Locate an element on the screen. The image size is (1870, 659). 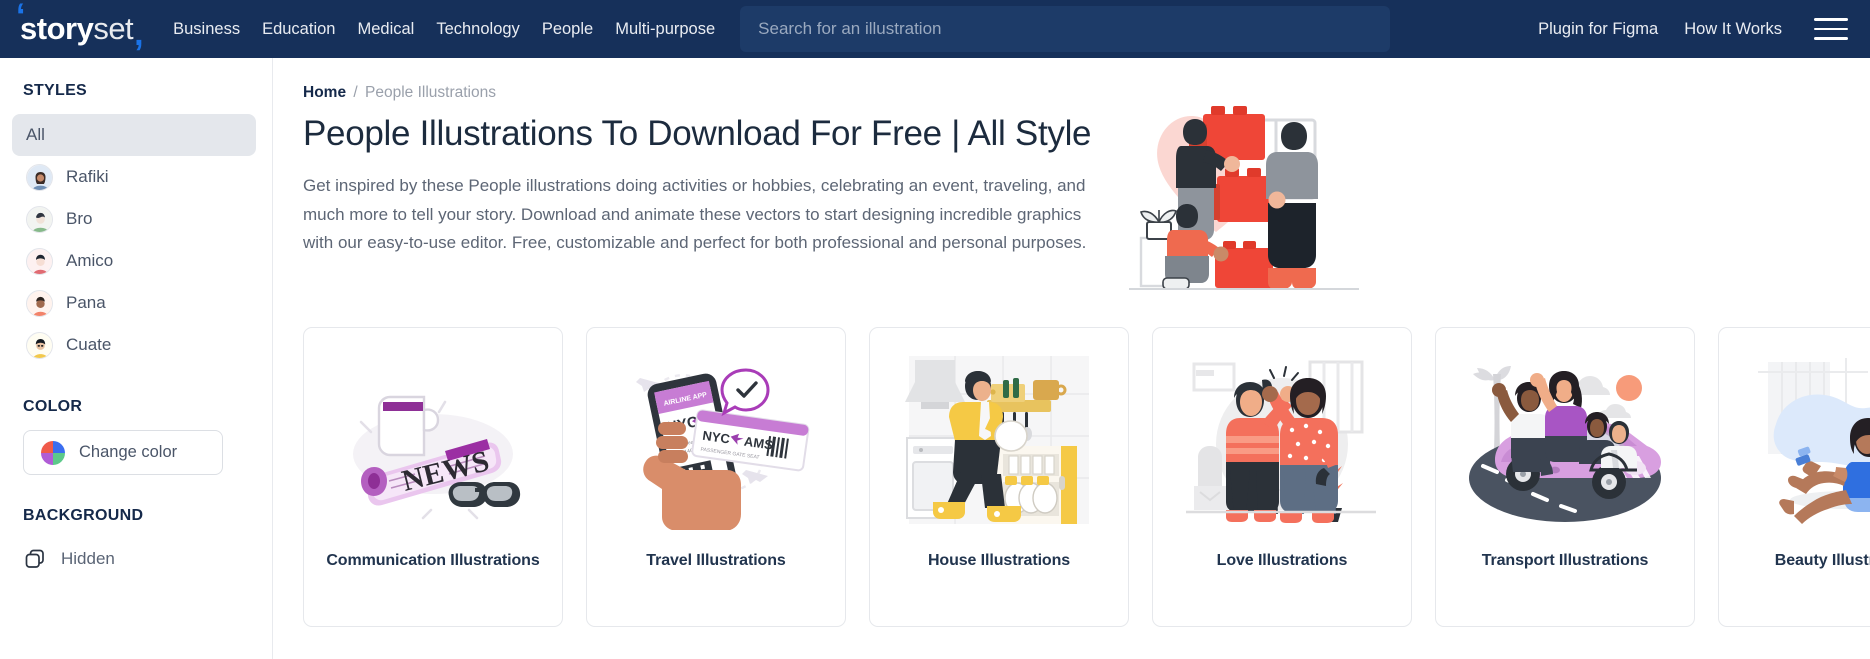
logo-quote-open-icon: ‘ is located at coordinates (20, 17).